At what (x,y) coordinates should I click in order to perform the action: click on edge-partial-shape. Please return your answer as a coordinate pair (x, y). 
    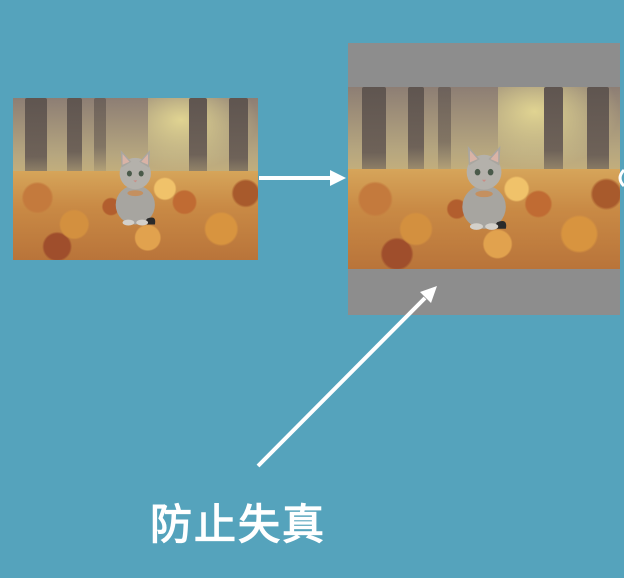
    Looking at the image, I should click on (621, 178).